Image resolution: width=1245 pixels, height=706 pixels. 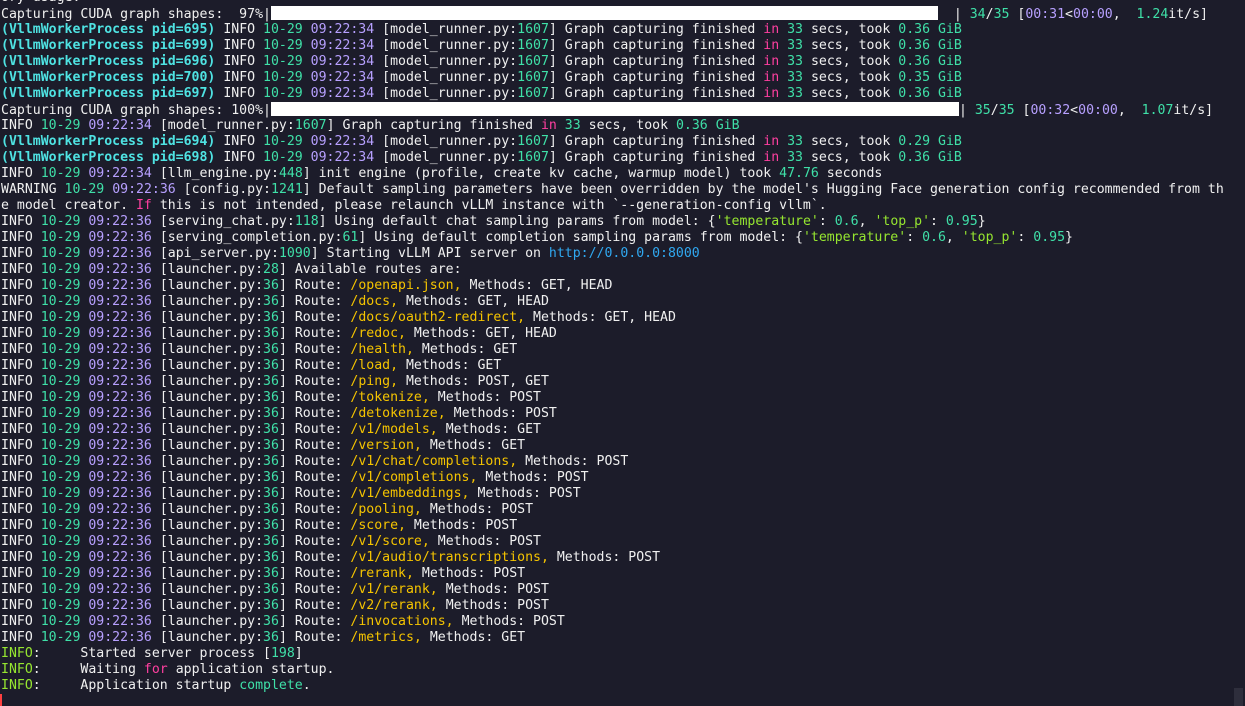 I want to click on log-text: application startup., so click(x=251, y=669).